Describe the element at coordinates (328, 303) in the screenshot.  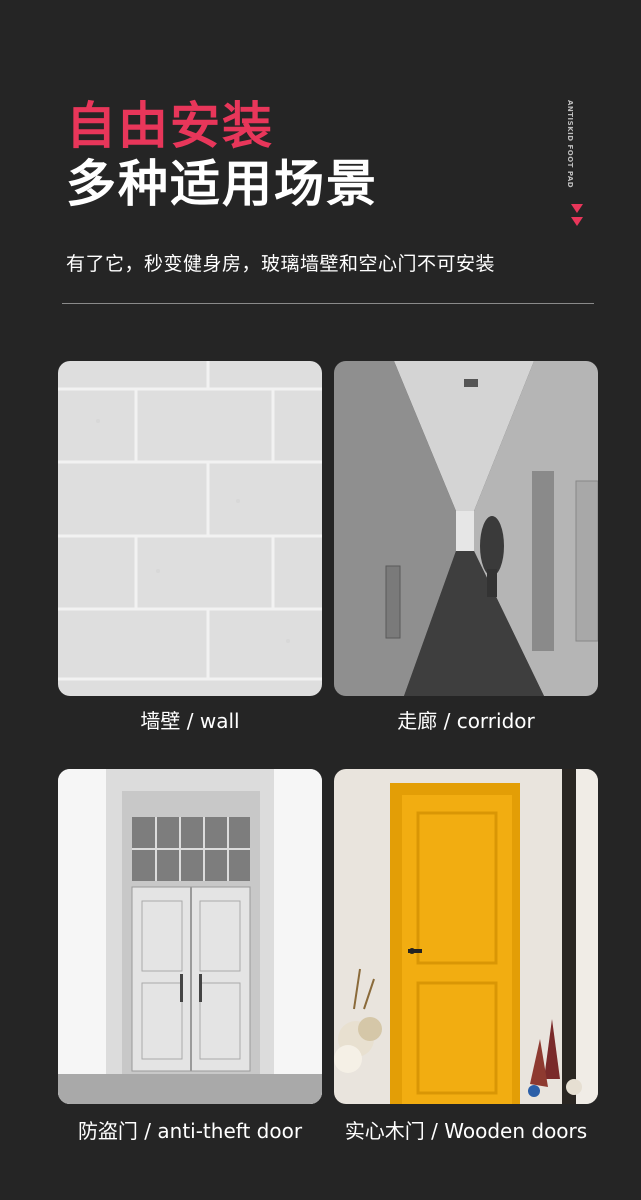
I see `divider` at that location.